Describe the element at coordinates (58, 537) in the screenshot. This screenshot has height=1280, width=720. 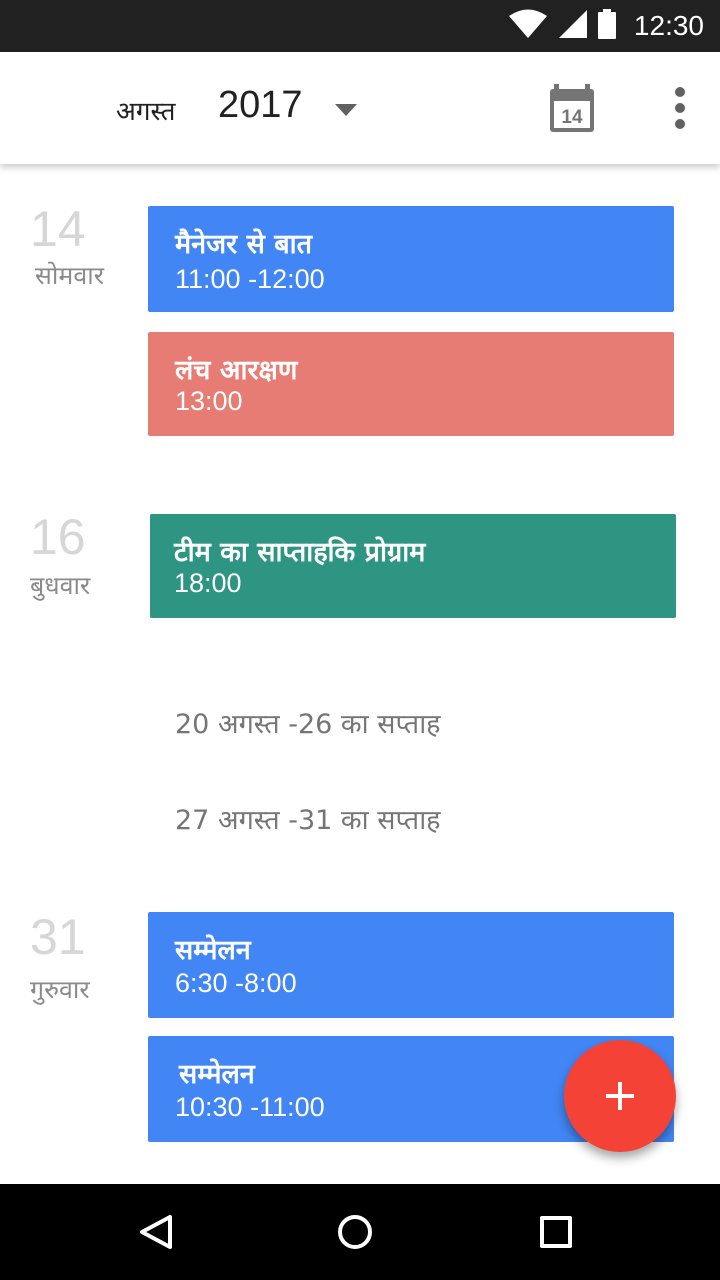
I see `day-number: 16` at that location.